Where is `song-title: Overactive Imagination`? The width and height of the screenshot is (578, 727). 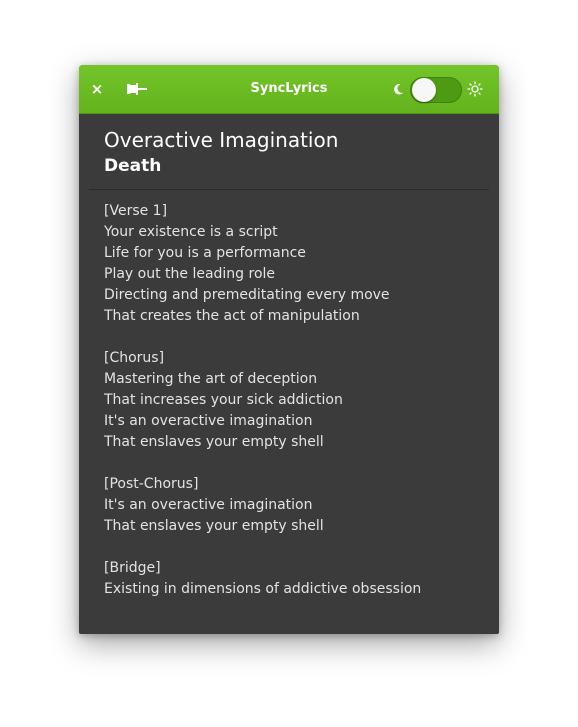 song-title: Overactive Imagination is located at coordinates (221, 140).